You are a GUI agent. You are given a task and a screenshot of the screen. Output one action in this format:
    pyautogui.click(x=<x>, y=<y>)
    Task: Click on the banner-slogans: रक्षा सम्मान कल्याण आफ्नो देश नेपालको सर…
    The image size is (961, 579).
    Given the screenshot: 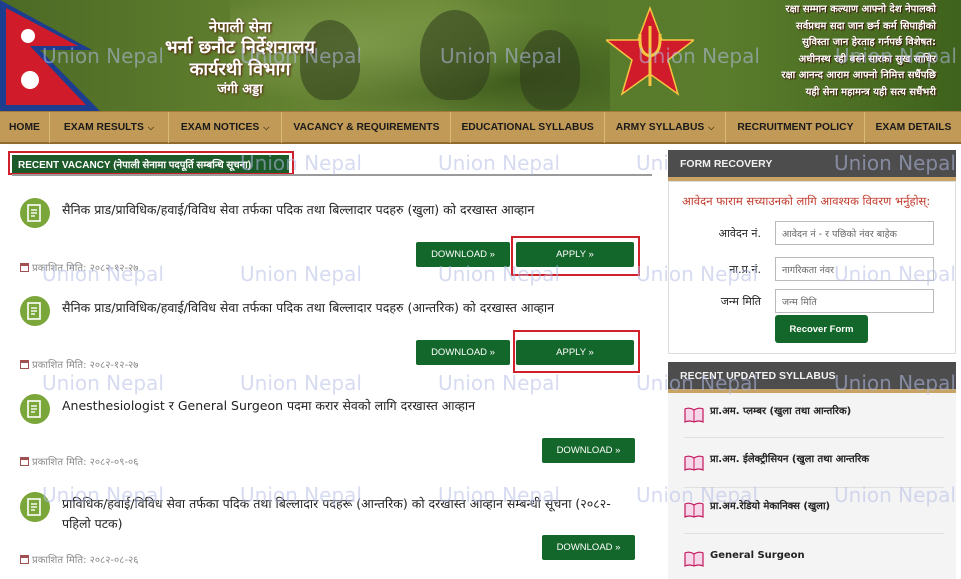 What is the action you would take?
    pyautogui.click(x=821, y=51)
    